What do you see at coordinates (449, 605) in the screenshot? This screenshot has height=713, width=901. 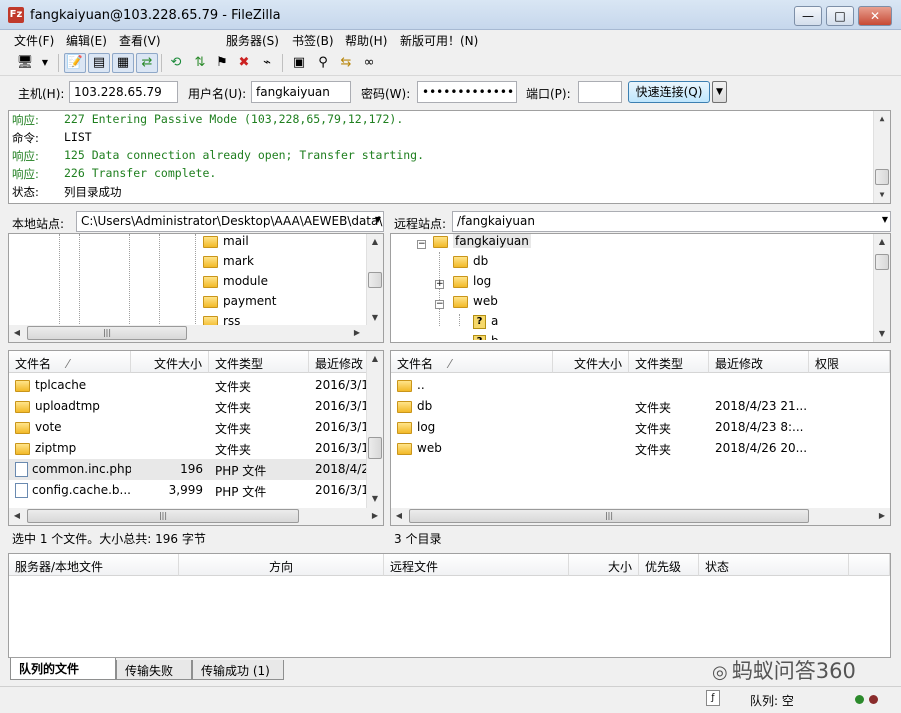 I see `transfer-queue: 服务器/本地文件 方向 远程文件 大小 优先级 状态` at bounding box center [449, 605].